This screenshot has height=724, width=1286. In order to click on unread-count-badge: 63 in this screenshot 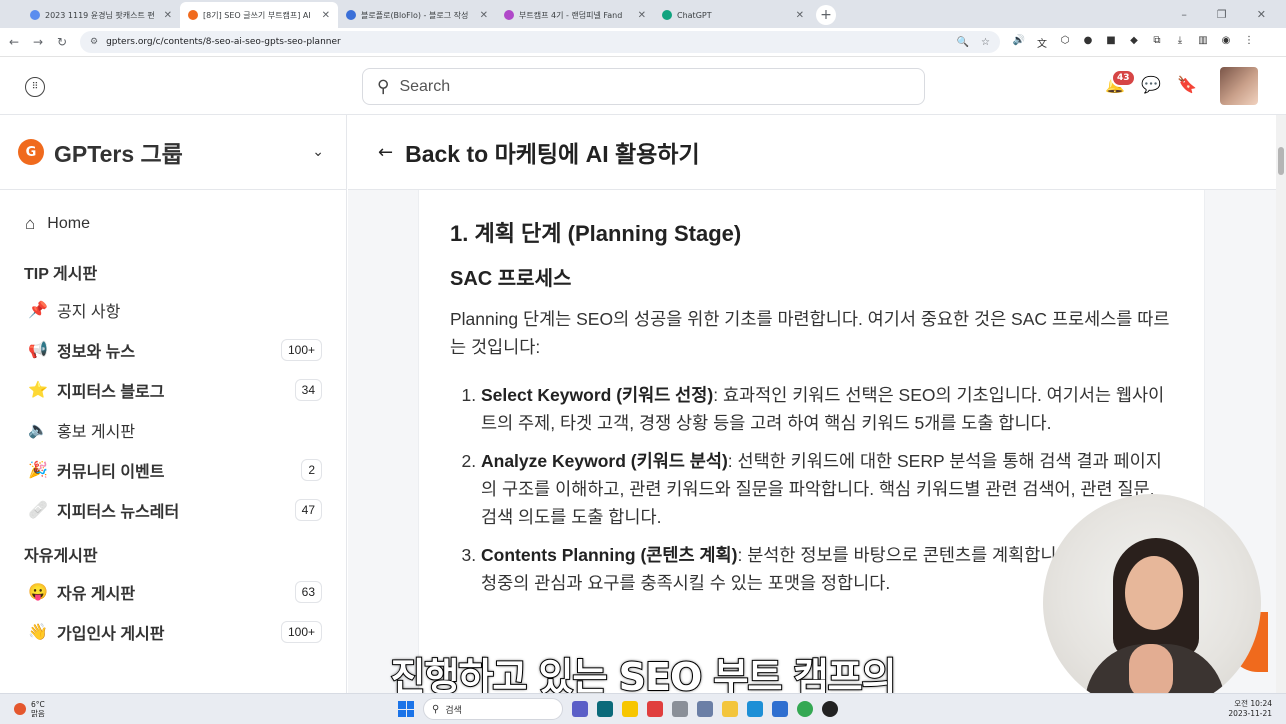, I will do `click(308, 592)`.